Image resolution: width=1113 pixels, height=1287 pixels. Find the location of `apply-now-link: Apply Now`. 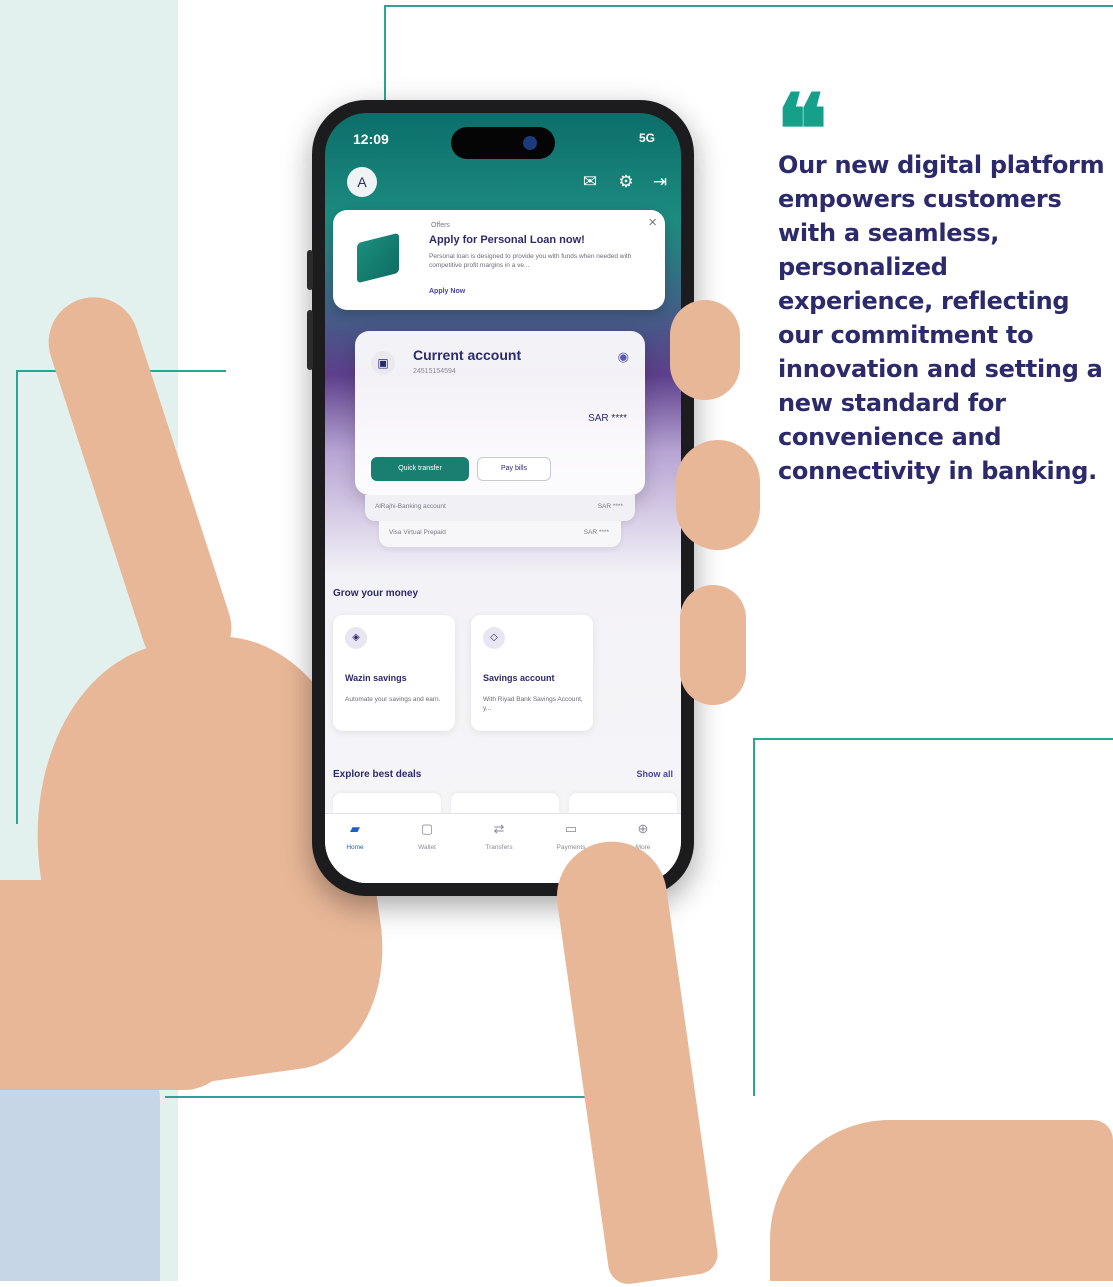

apply-now-link: Apply Now is located at coordinates (447, 291).